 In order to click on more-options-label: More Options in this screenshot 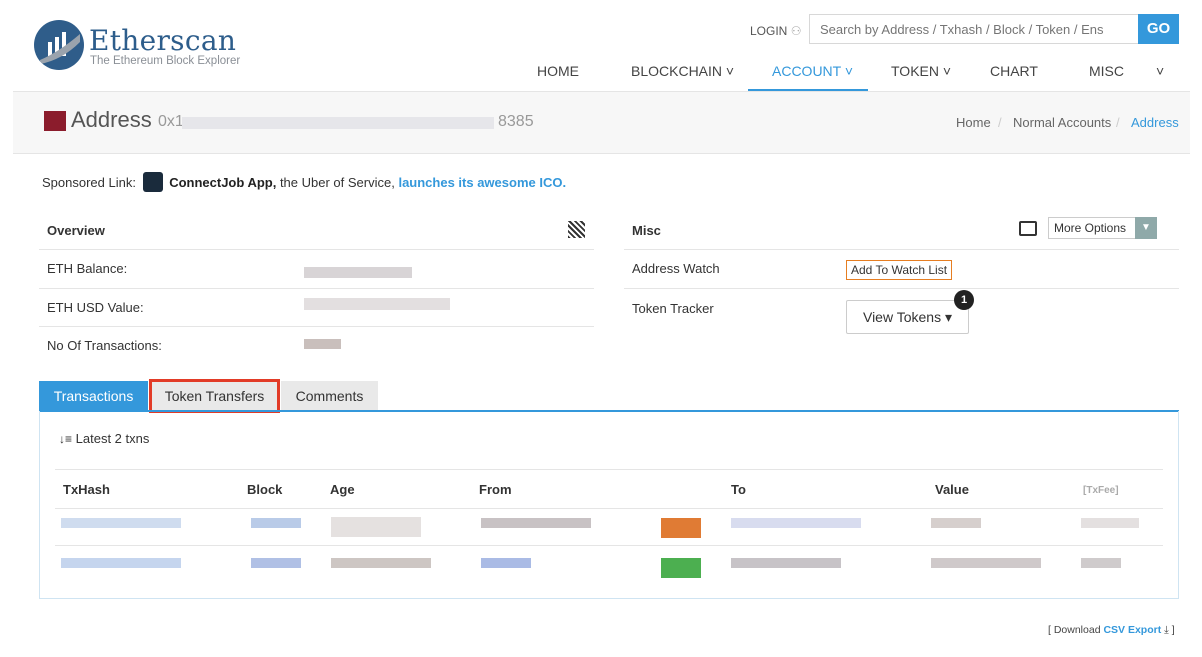, I will do `click(1090, 228)`.